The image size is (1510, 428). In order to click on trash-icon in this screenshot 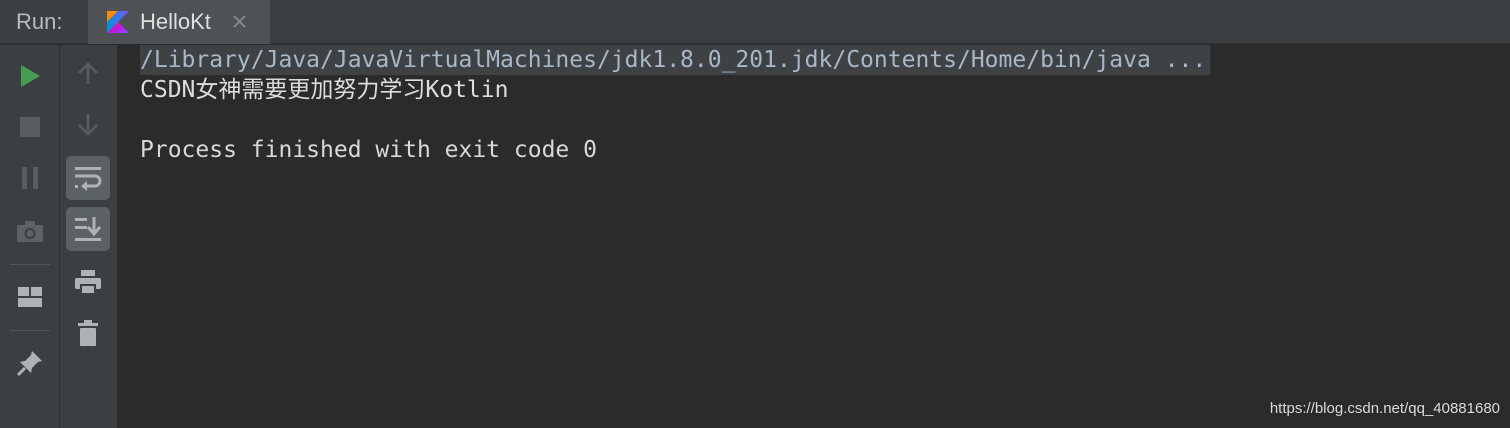, I will do `click(88, 333)`.